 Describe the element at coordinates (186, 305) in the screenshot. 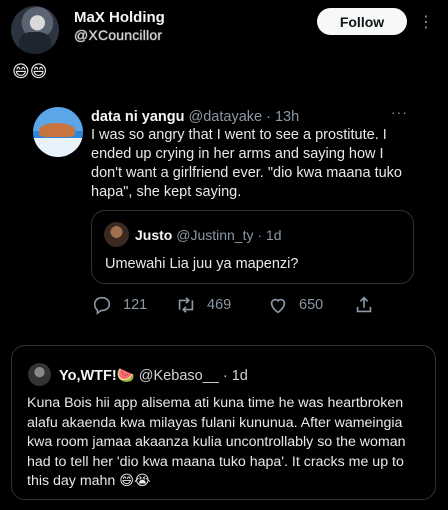

I see `retweet-icon` at that location.